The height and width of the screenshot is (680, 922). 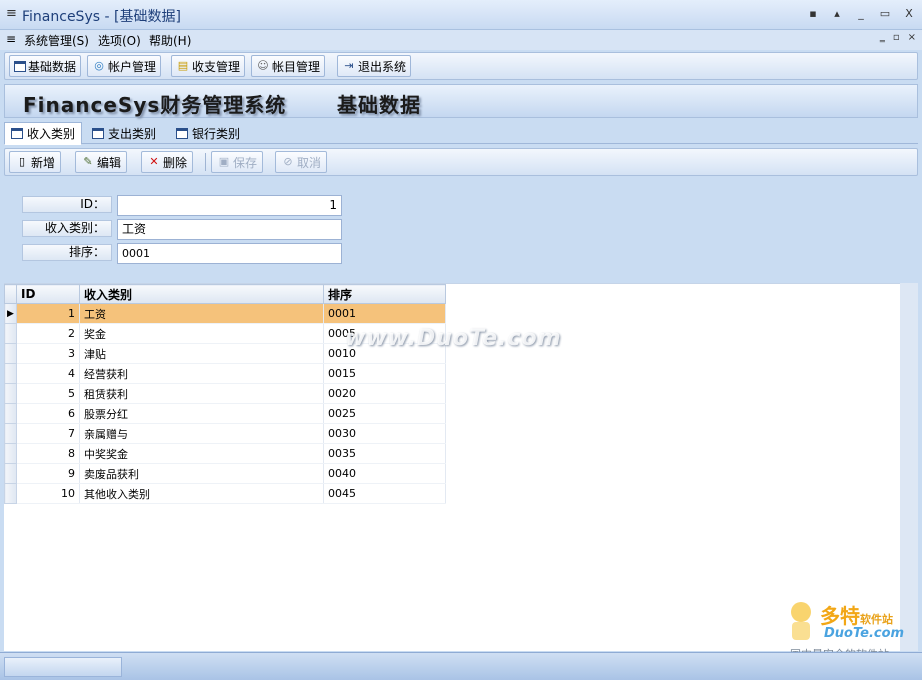 What do you see at coordinates (48, 493) in the screenshot?
I see `cell-id: 10` at bounding box center [48, 493].